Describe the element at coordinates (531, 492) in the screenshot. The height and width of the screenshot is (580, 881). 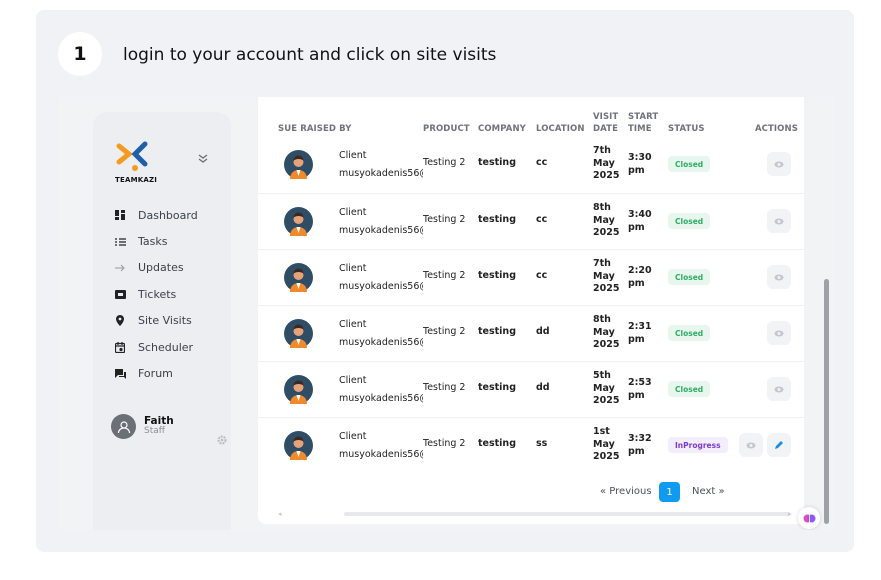
I see `pagination: « Previous 1 Next »` at that location.